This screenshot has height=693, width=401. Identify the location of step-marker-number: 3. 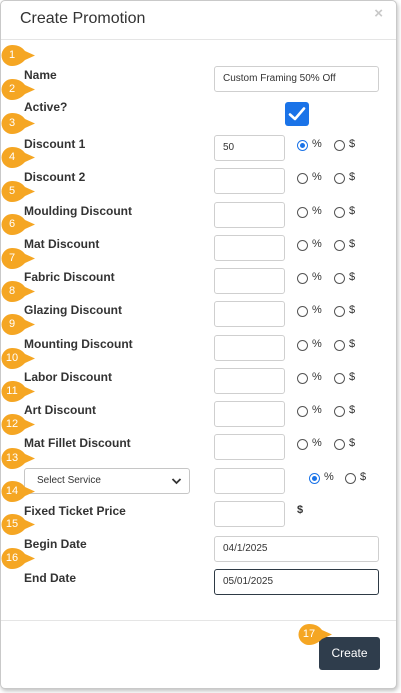
(12, 123).